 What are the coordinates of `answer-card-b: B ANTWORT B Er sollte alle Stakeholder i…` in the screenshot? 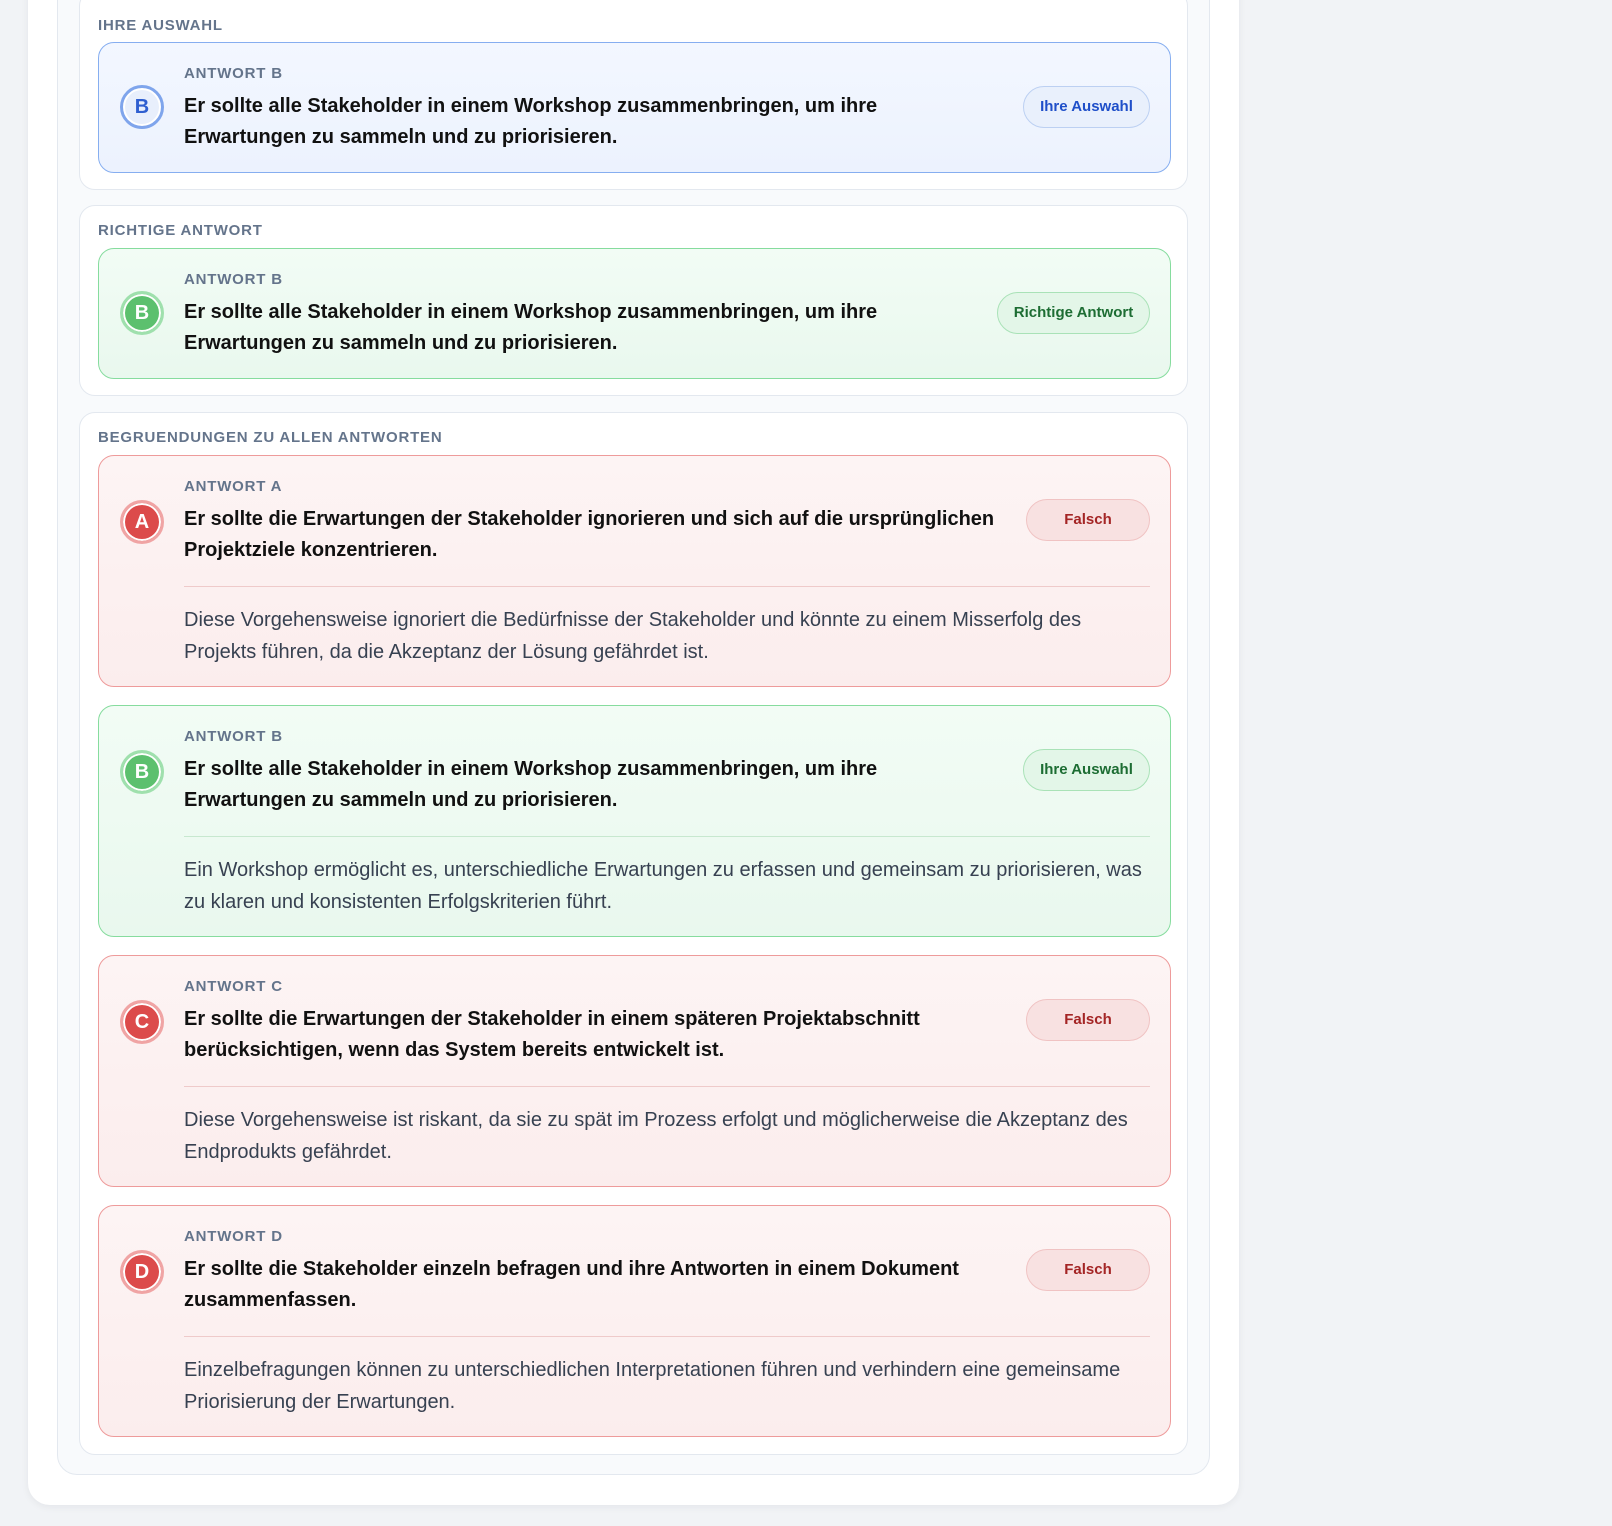 It's located at (634, 821).